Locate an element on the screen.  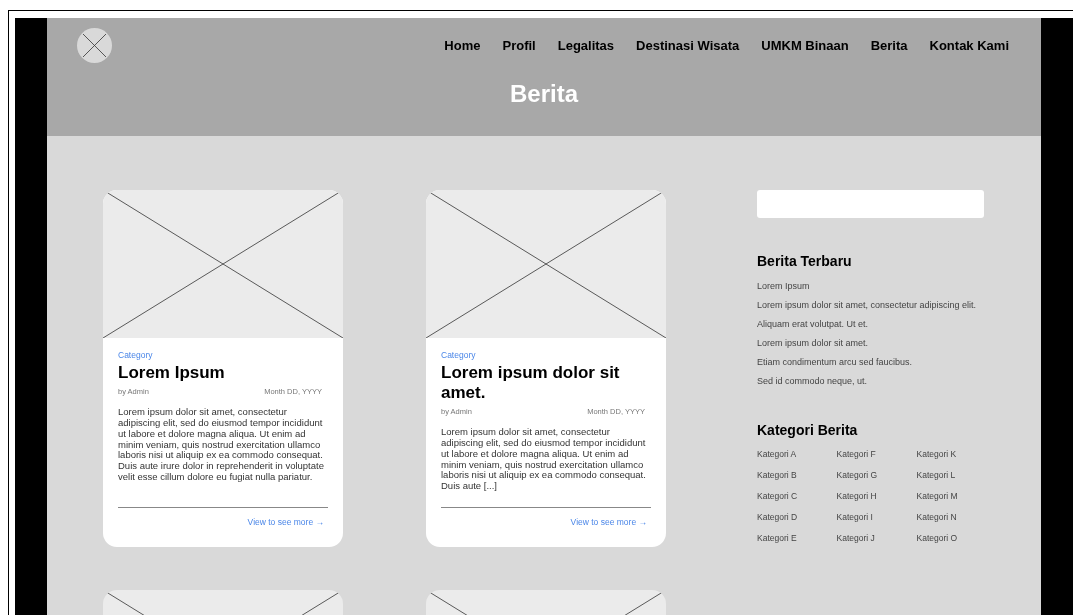
latest-news-link: Aliquam erat volutpat. Ut et. is located at coordinates (868, 324).